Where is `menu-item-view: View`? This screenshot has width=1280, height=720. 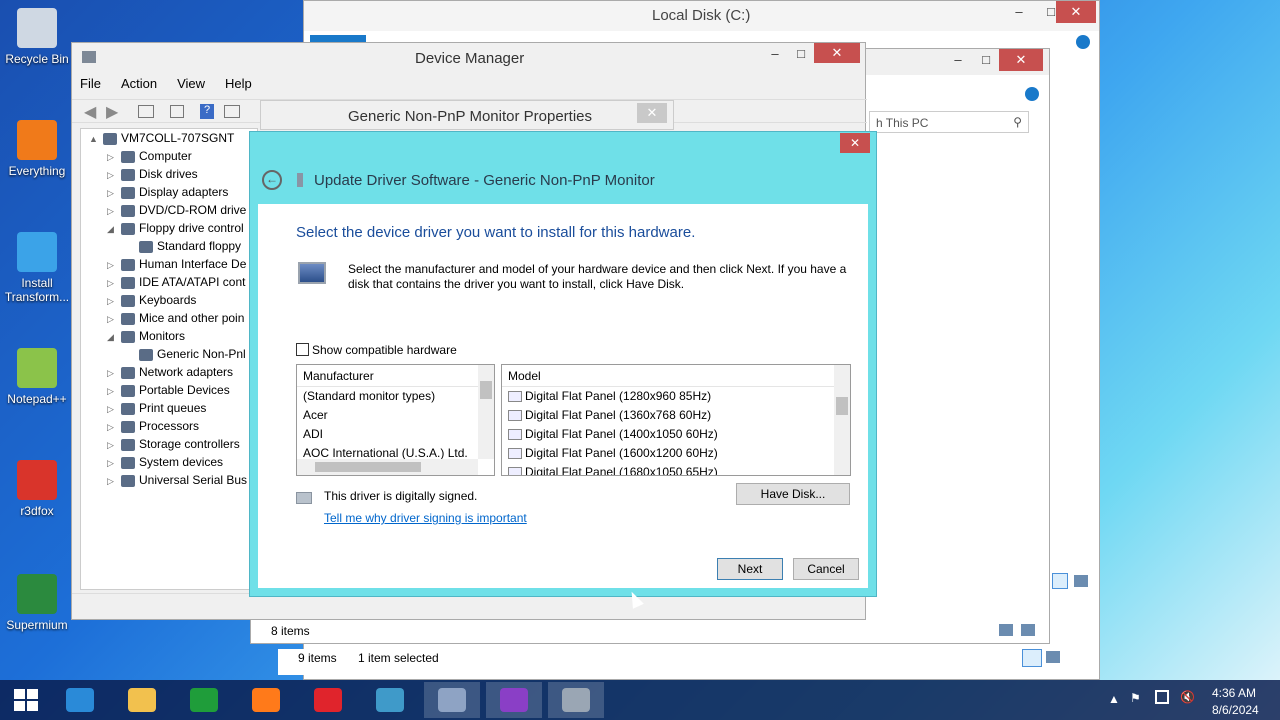
menu-item-view: View is located at coordinates (191, 83).